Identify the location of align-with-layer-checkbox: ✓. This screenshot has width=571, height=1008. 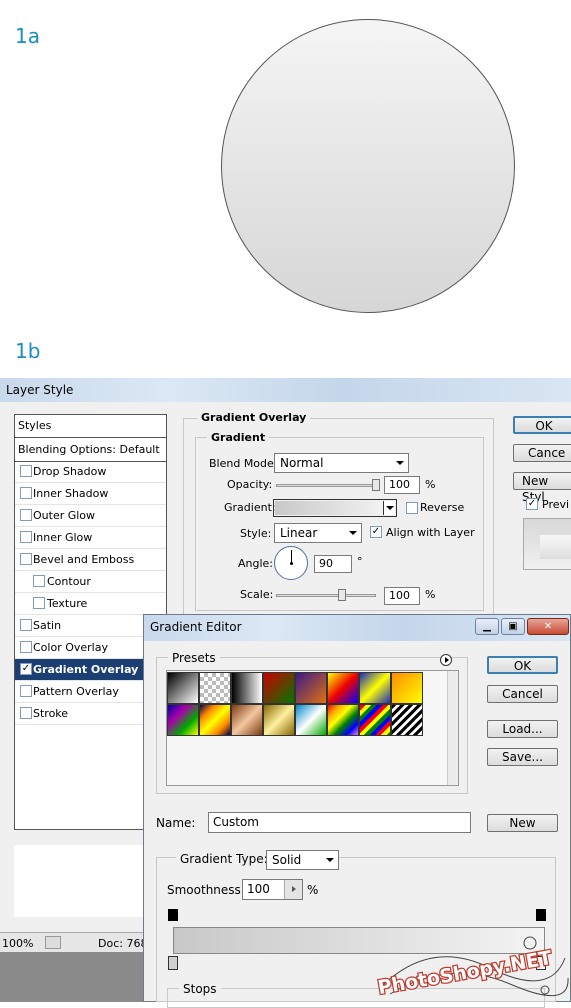
(376, 532).